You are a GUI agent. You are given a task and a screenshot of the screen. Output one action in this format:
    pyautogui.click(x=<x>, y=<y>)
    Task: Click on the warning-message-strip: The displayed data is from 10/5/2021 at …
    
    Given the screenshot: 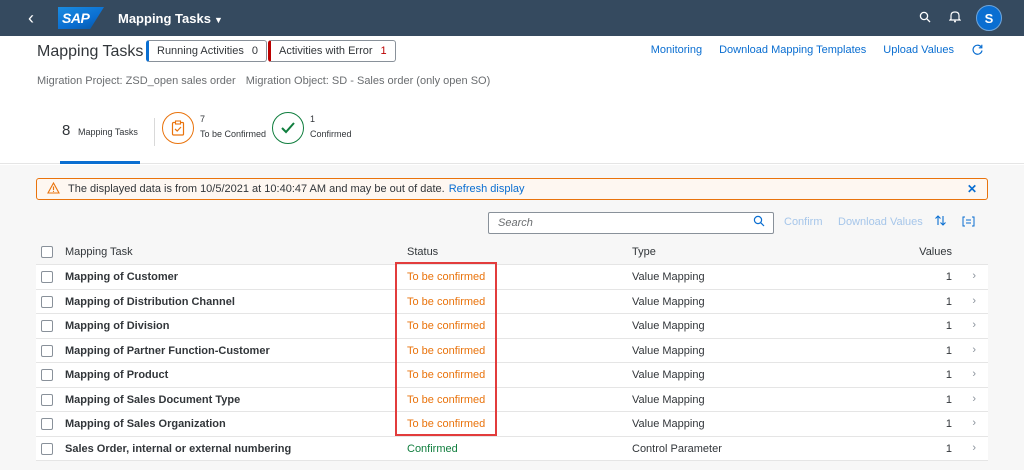 What is the action you would take?
    pyautogui.click(x=512, y=189)
    